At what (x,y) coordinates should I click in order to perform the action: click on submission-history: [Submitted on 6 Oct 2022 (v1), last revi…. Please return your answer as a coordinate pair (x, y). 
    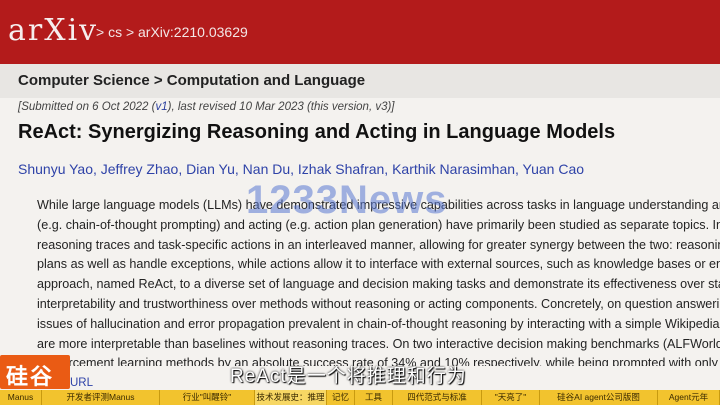
    Looking at the image, I should click on (206, 107).